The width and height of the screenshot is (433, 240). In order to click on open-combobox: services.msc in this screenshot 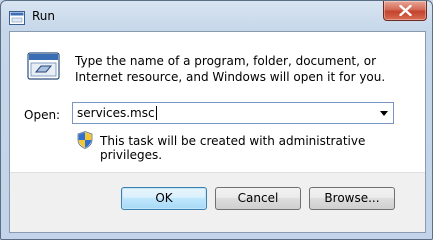, I will do `click(233, 113)`.